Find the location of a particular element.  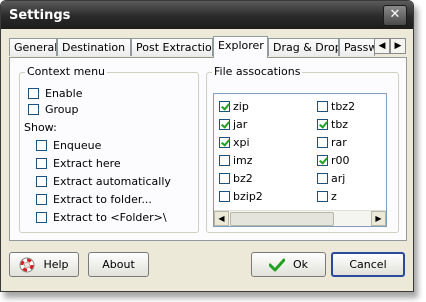

tab-password: Password is located at coordinates (357, 47).